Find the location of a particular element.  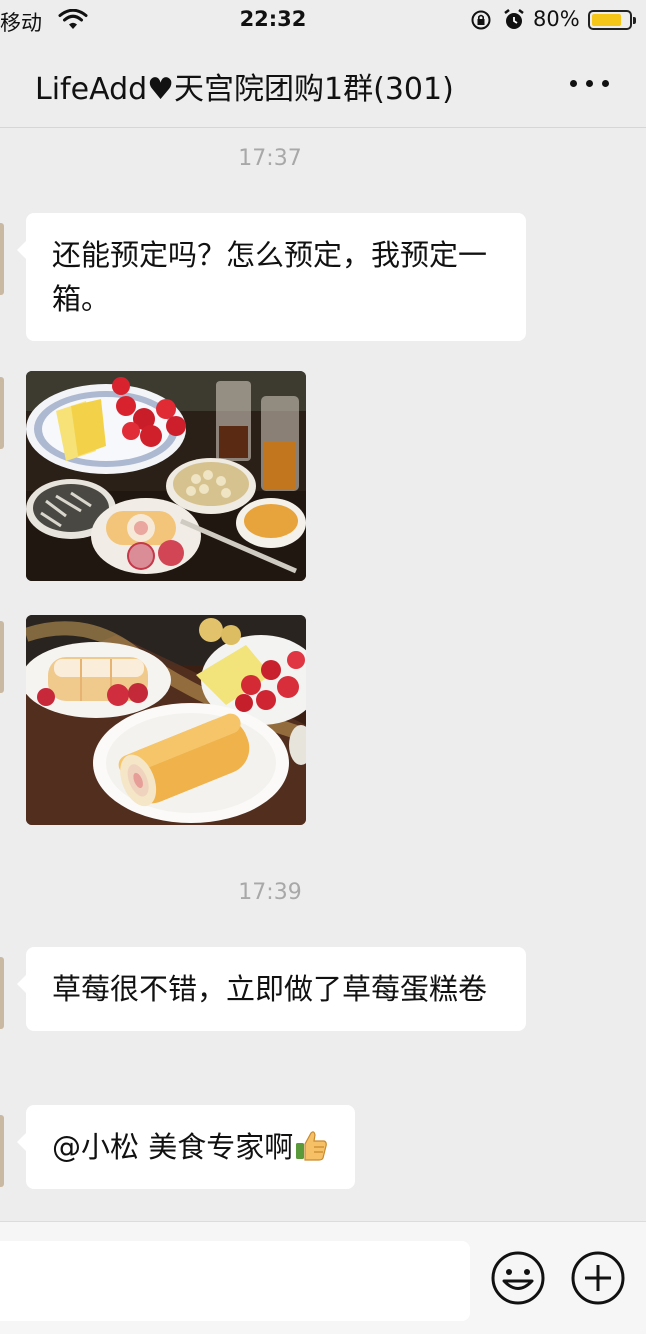

thumbs-up-icon is located at coordinates (311, 1145).